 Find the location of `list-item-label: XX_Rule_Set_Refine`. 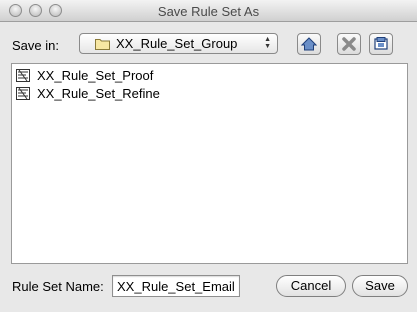

list-item-label: XX_Rule_Set_Refine is located at coordinates (98, 93).